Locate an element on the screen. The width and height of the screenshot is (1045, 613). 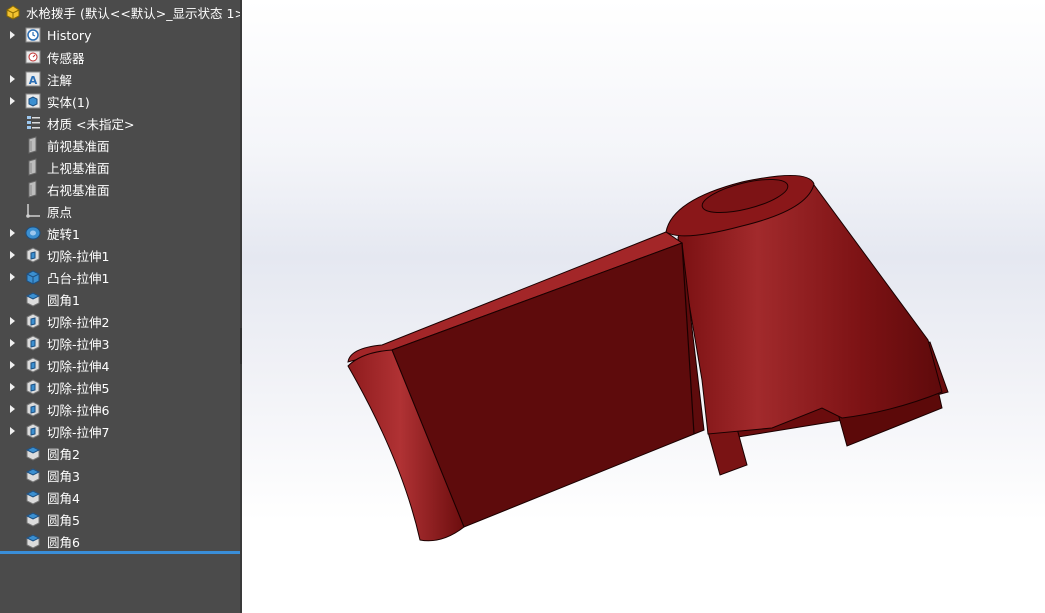
tree-item: 切除-拉伸1 is located at coordinates (120, 255).